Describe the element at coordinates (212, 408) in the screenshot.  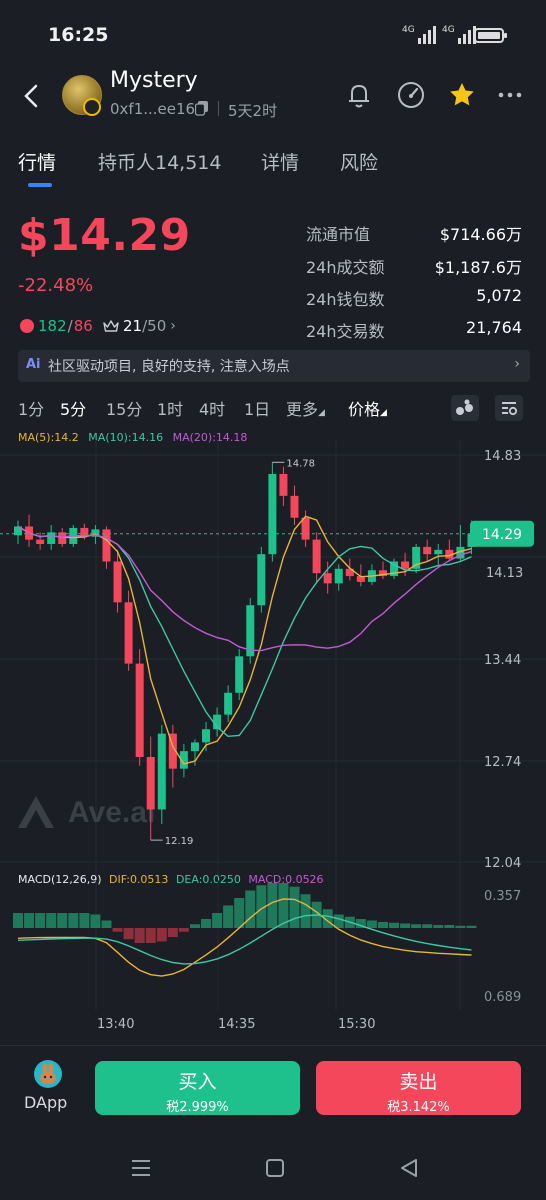
I see `interval-4h: 4时` at that location.